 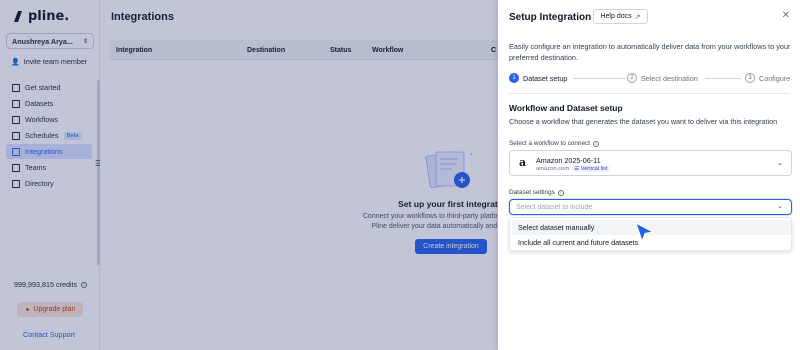 I want to click on amazon-logo-icon: a, so click(x=523, y=162).